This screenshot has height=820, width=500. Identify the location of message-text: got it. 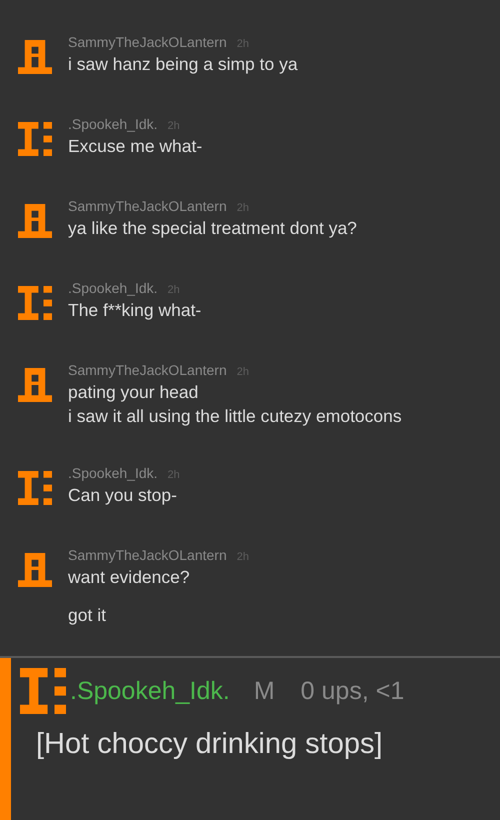
(87, 615).